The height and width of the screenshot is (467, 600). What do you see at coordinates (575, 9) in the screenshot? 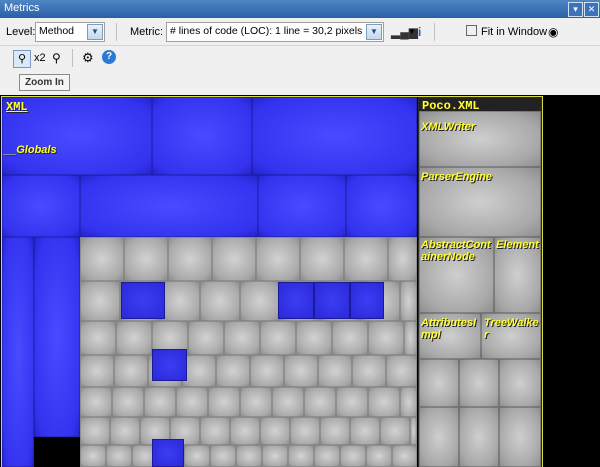
I see `pin-icon: ▾` at bounding box center [575, 9].